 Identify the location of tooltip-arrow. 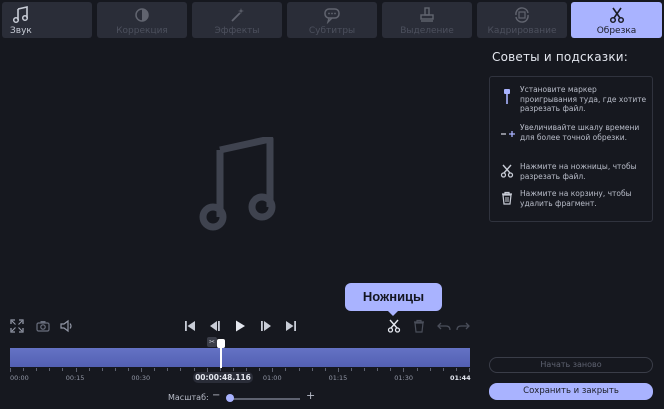
(393, 313).